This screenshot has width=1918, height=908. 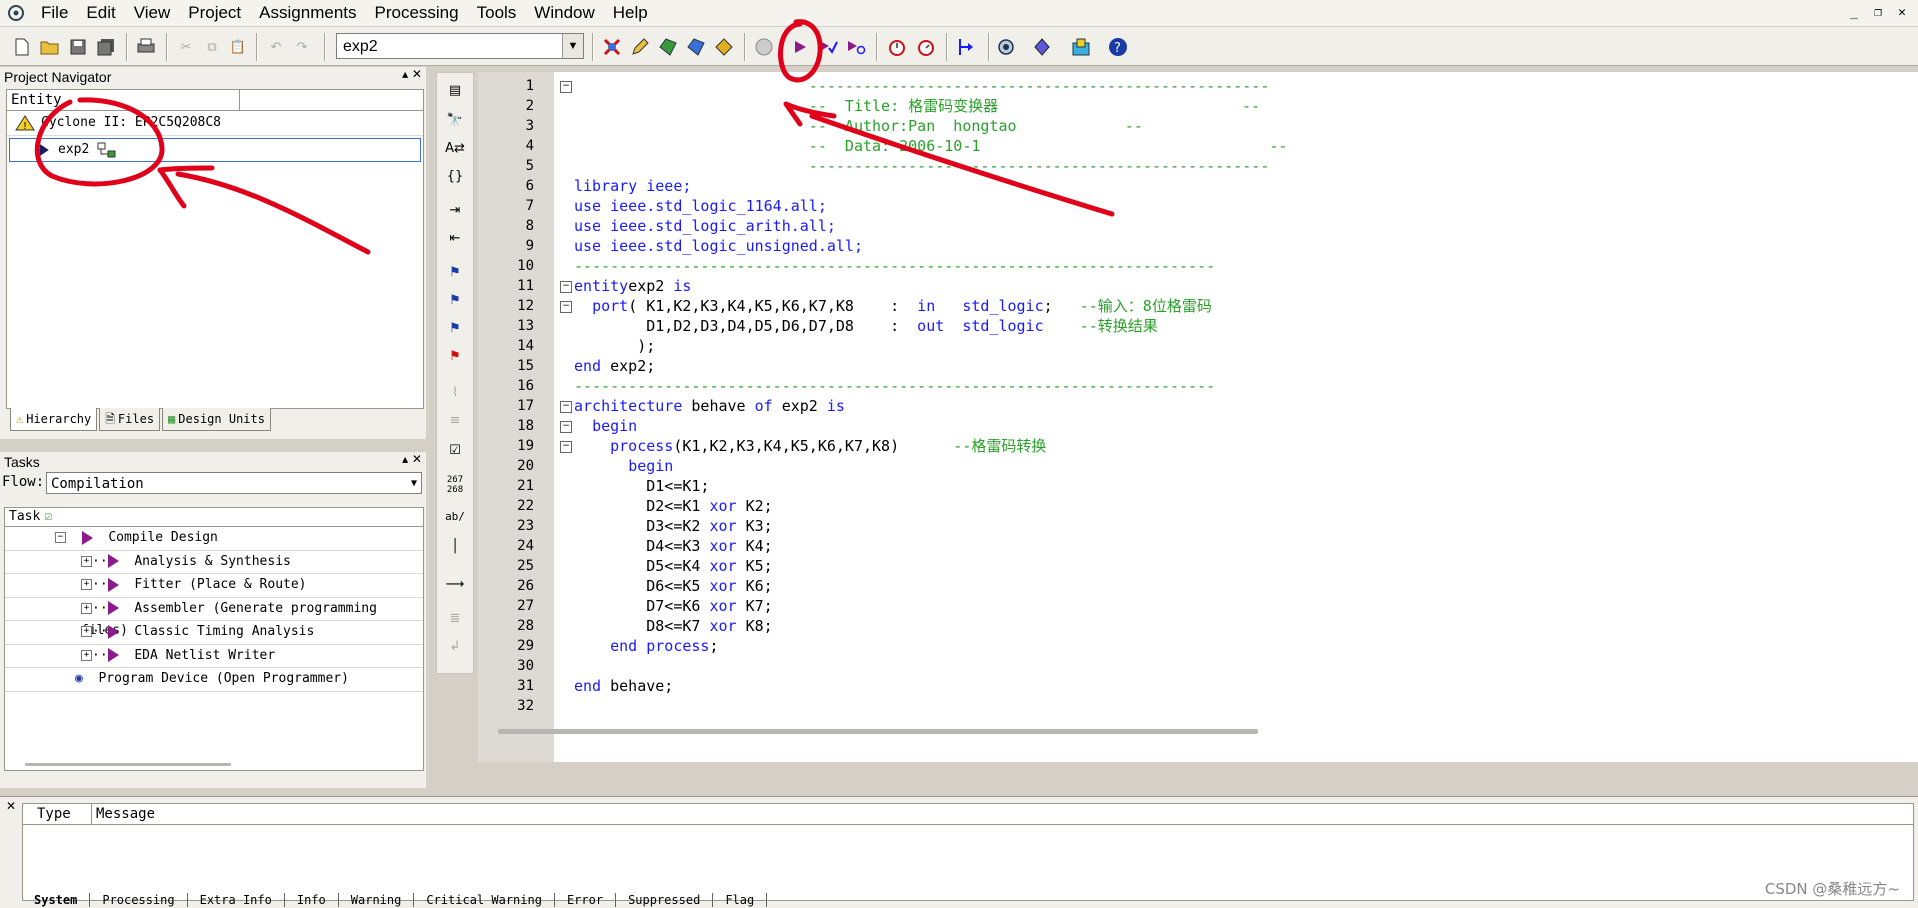 I want to click on code-line: use ieee.std_logic_unsigned.all;, so click(x=930, y=246).